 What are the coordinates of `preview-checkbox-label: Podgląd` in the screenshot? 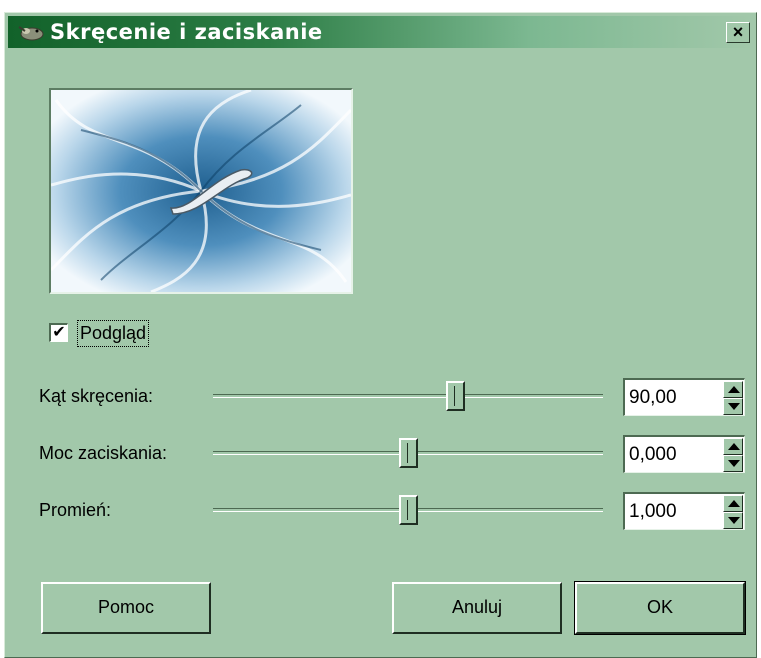 It's located at (113, 333).